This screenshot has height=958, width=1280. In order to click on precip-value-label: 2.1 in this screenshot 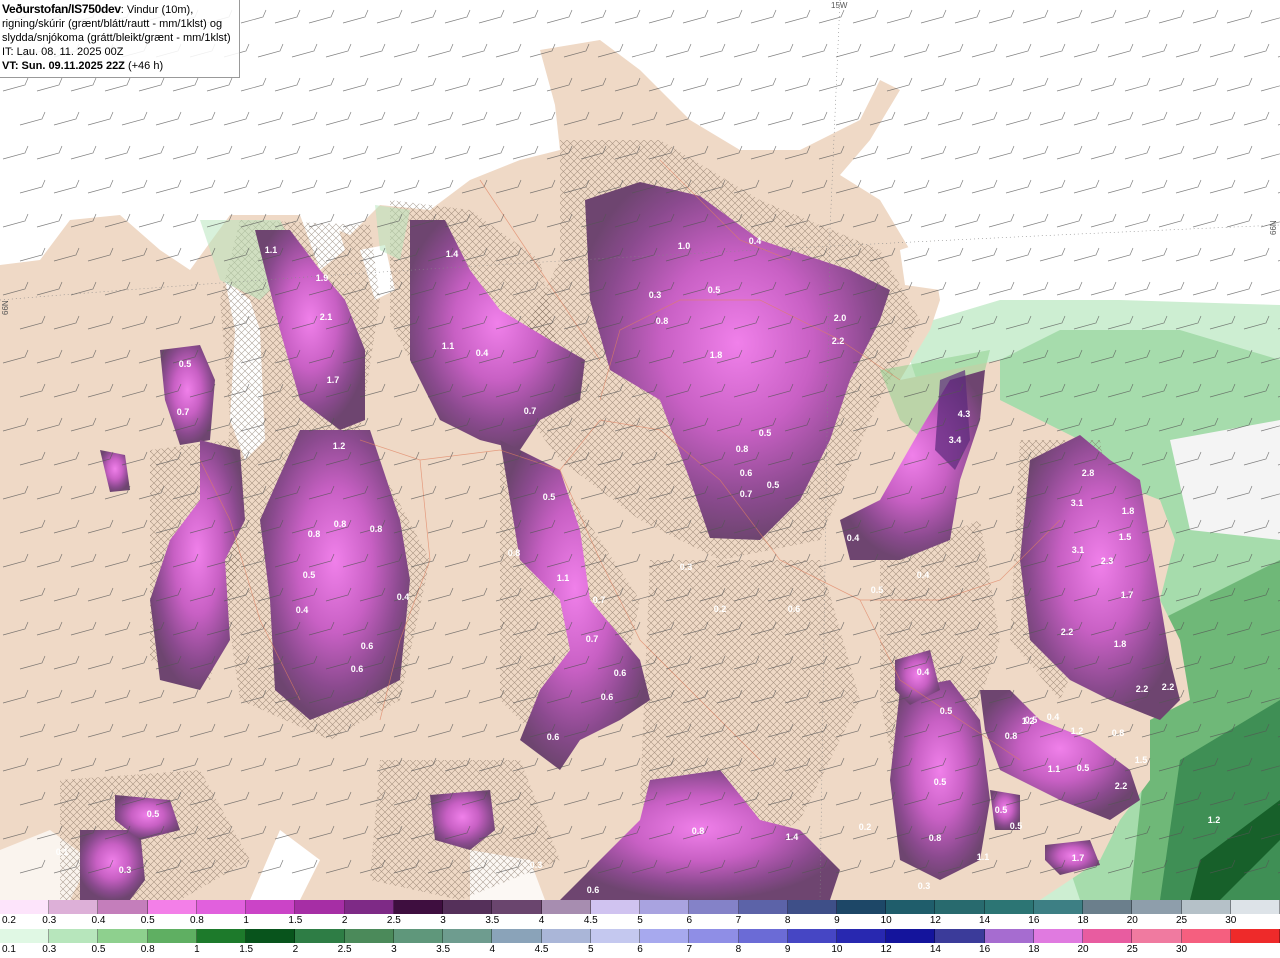, I will do `click(326, 317)`.